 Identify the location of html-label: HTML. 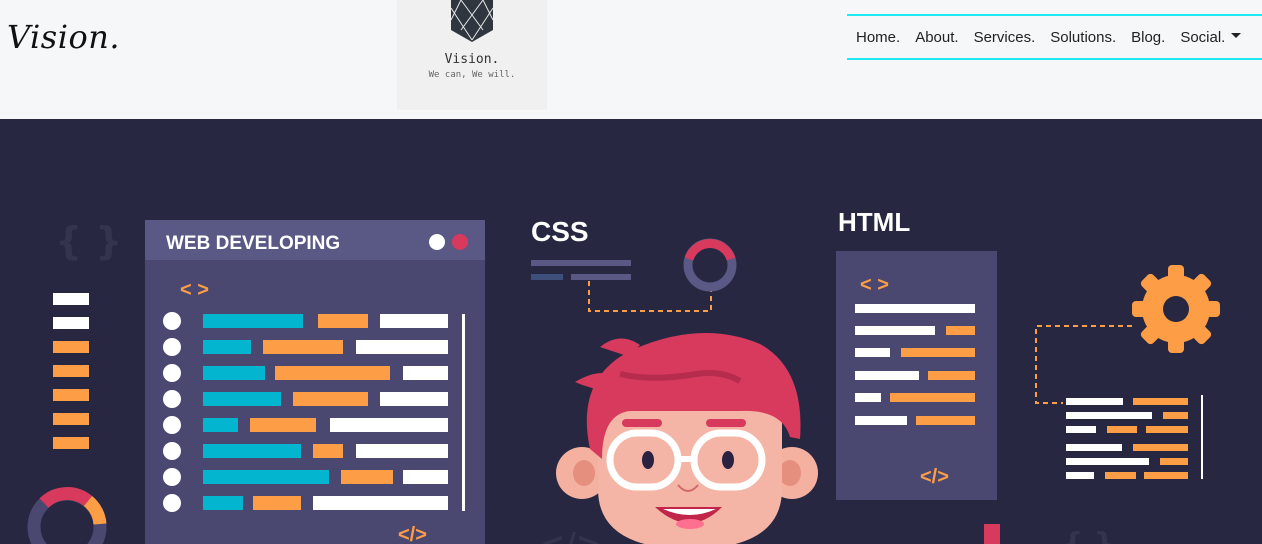
(874, 222).